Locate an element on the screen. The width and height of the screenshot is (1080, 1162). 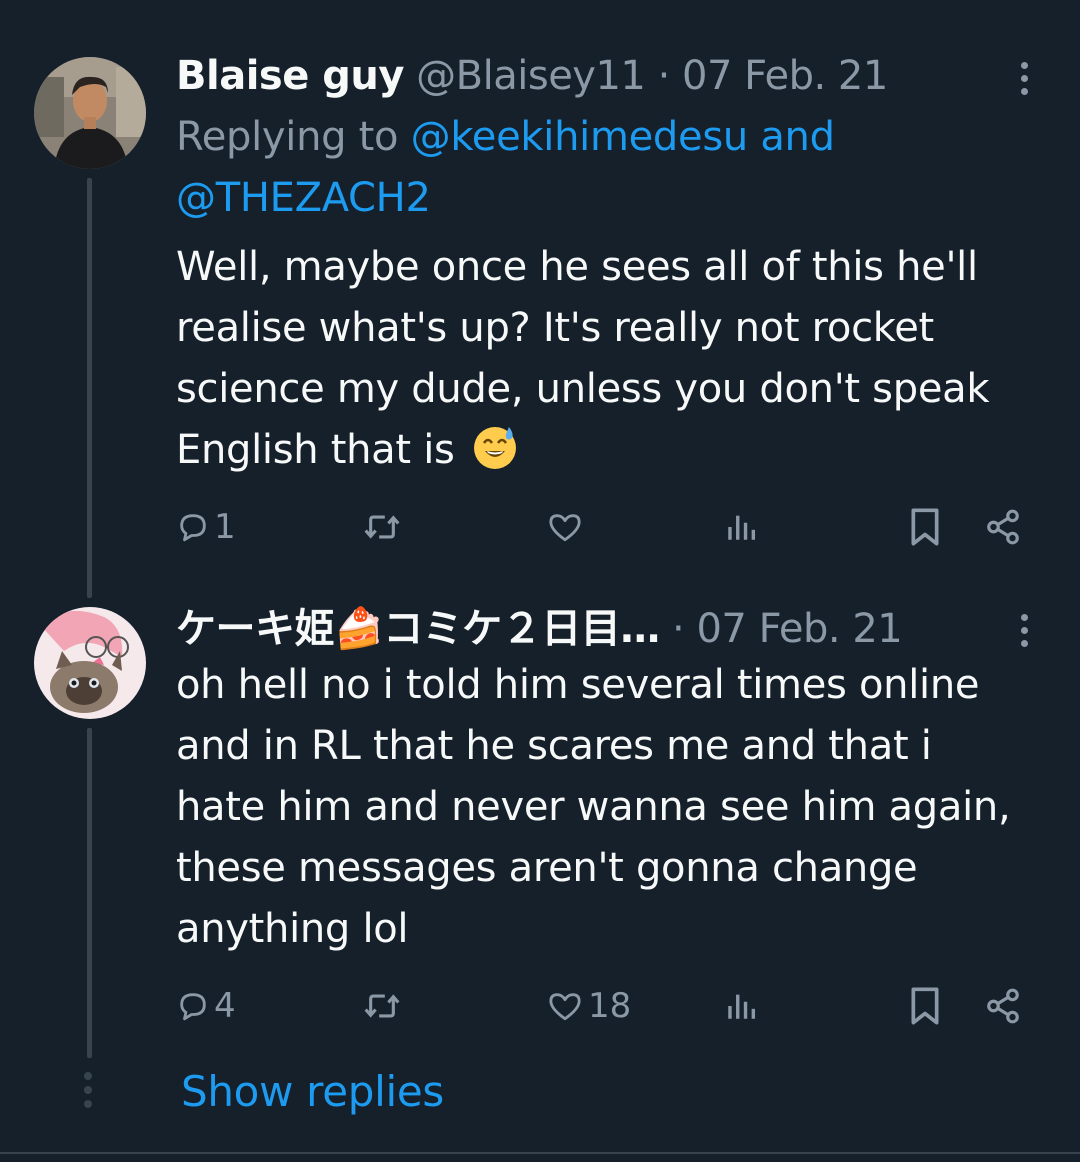
display-name: Blaise guy is located at coordinates (290, 76).